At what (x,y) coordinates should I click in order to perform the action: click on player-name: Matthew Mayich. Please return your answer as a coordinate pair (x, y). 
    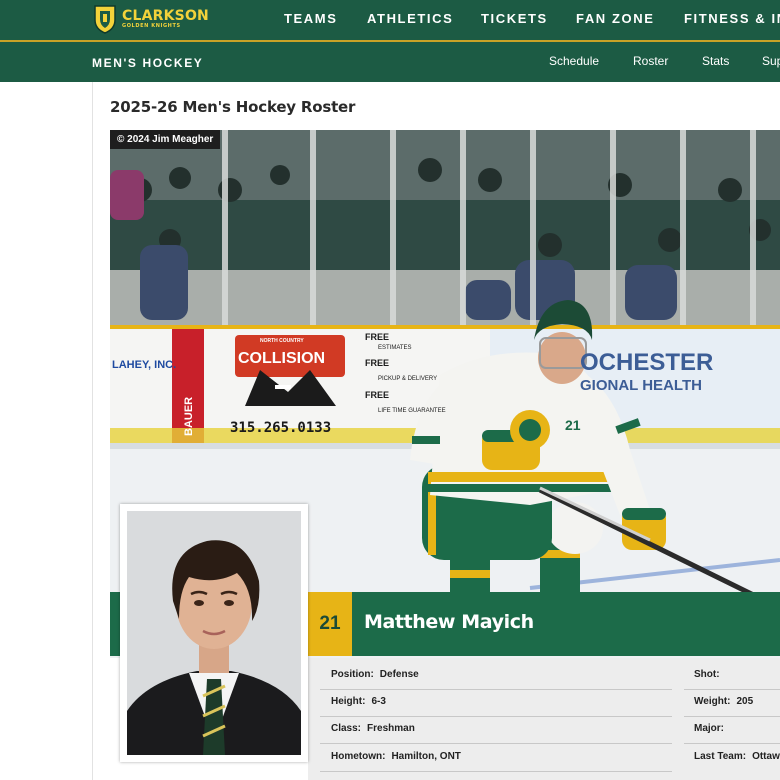
    Looking at the image, I should click on (449, 622).